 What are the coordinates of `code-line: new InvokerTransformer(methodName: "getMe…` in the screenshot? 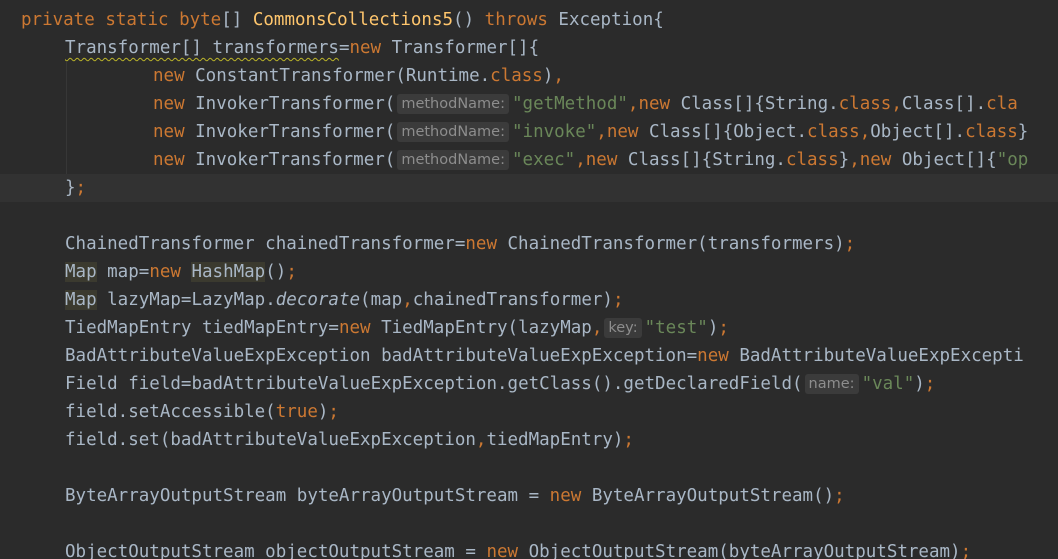 It's located at (529, 104).